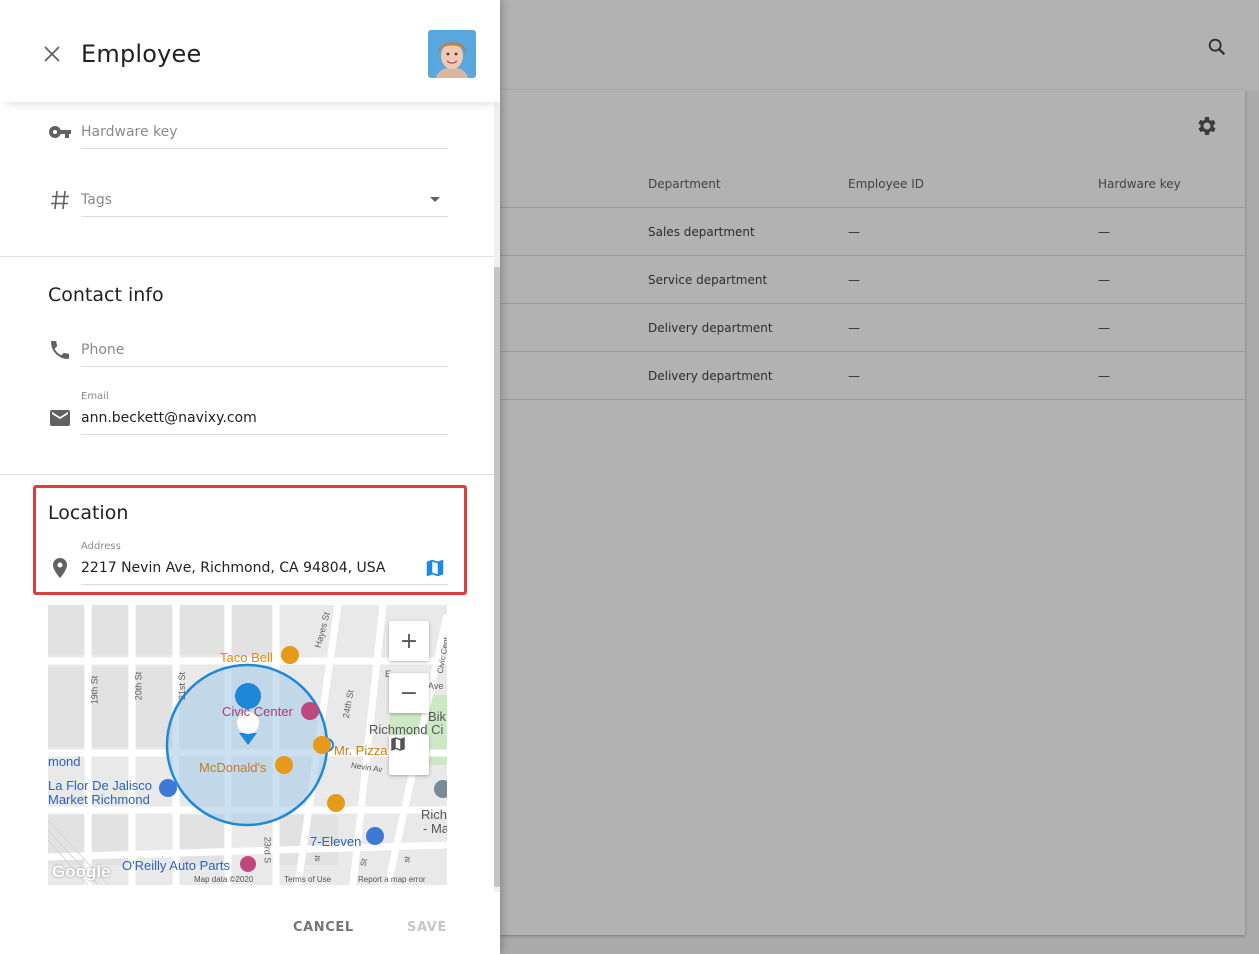 Image resolution: width=1259 pixels, height=954 pixels. What do you see at coordinates (409, 641) in the screenshot?
I see `zoom-in-button: +` at bounding box center [409, 641].